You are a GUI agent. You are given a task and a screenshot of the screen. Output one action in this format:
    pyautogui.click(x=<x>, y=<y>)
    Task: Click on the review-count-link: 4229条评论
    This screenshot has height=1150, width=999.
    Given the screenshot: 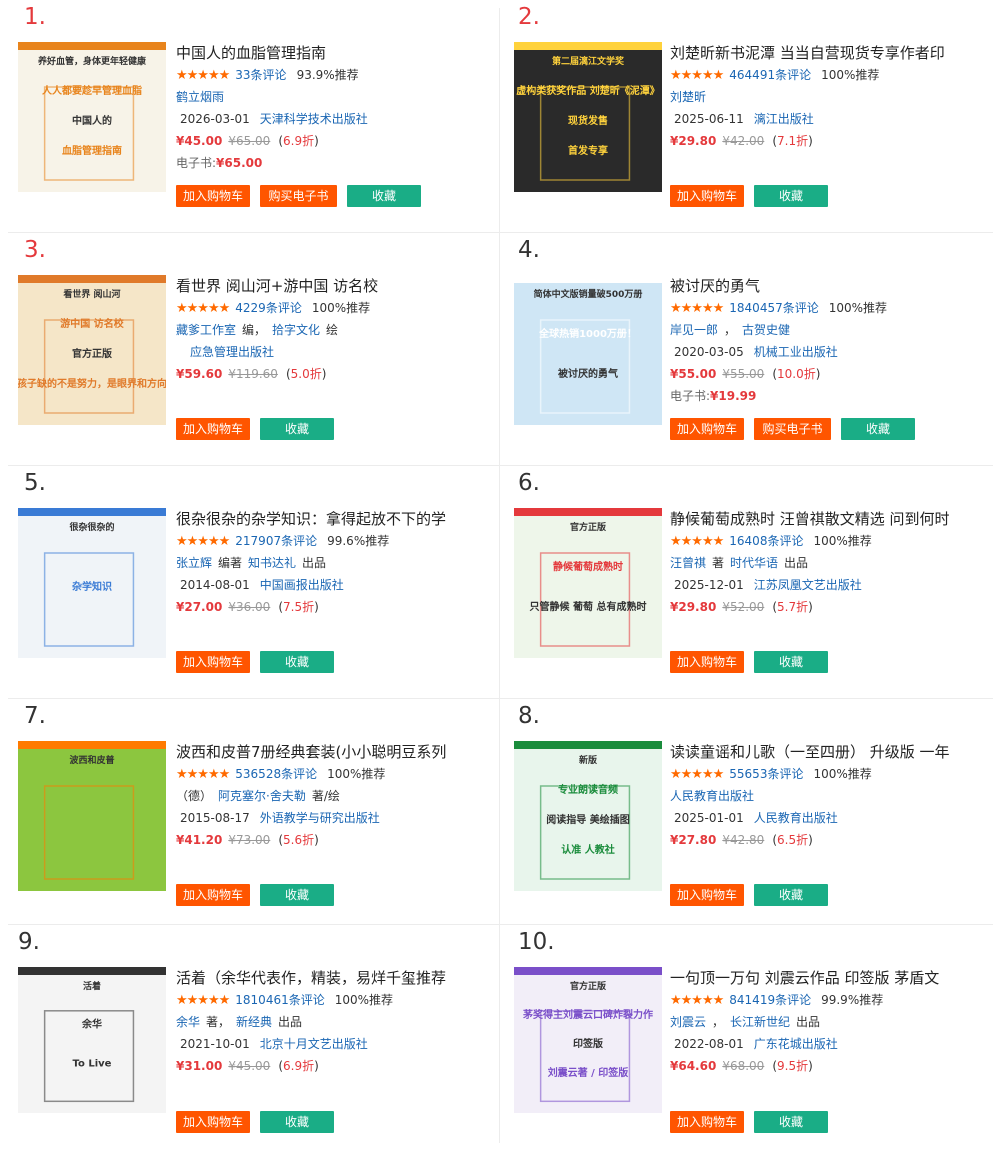 What is the action you would take?
    pyautogui.click(x=268, y=308)
    